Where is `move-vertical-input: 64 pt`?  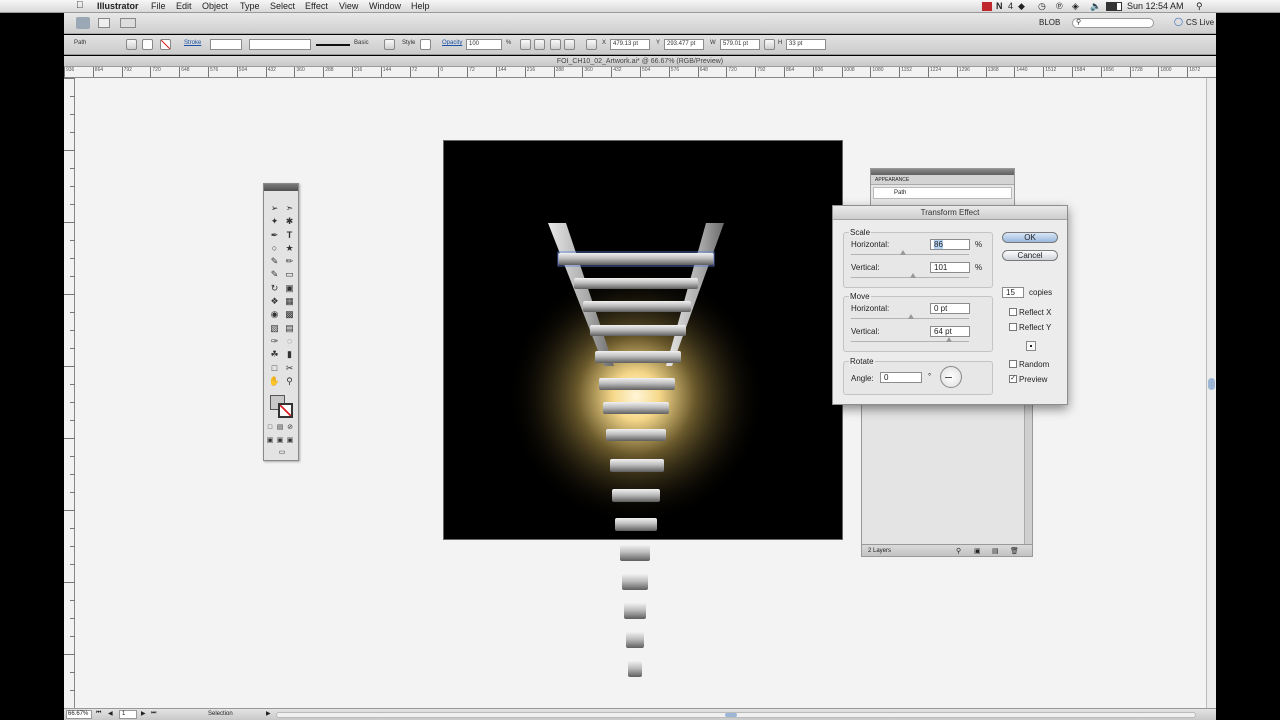 move-vertical-input: 64 pt is located at coordinates (950, 331).